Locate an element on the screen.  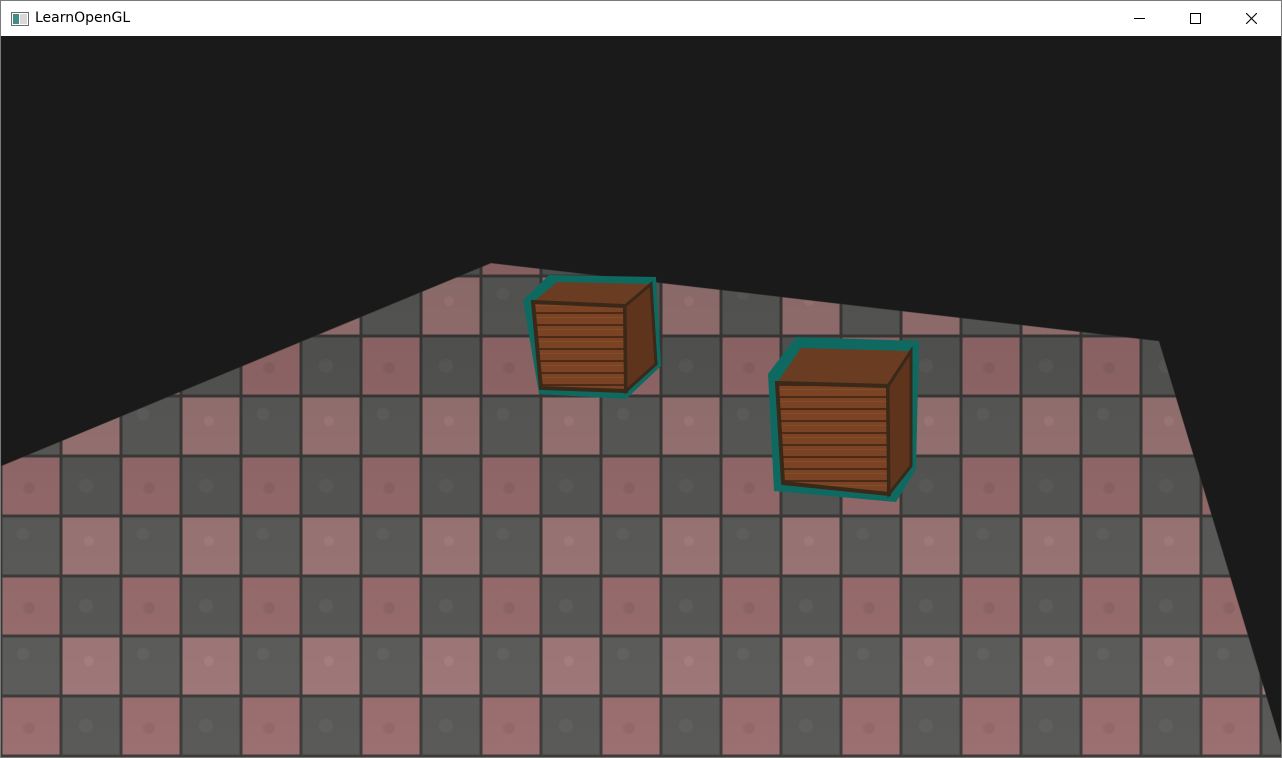
window-title: LearnOpenGL is located at coordinates (83, 18).